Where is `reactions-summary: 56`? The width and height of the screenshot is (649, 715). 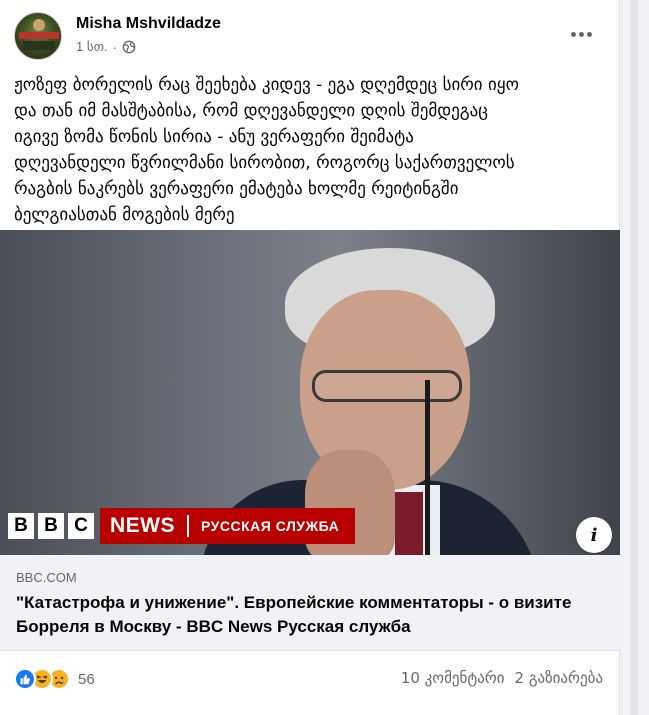
reactions-summary: 56 is located at coordinates (54, 679).